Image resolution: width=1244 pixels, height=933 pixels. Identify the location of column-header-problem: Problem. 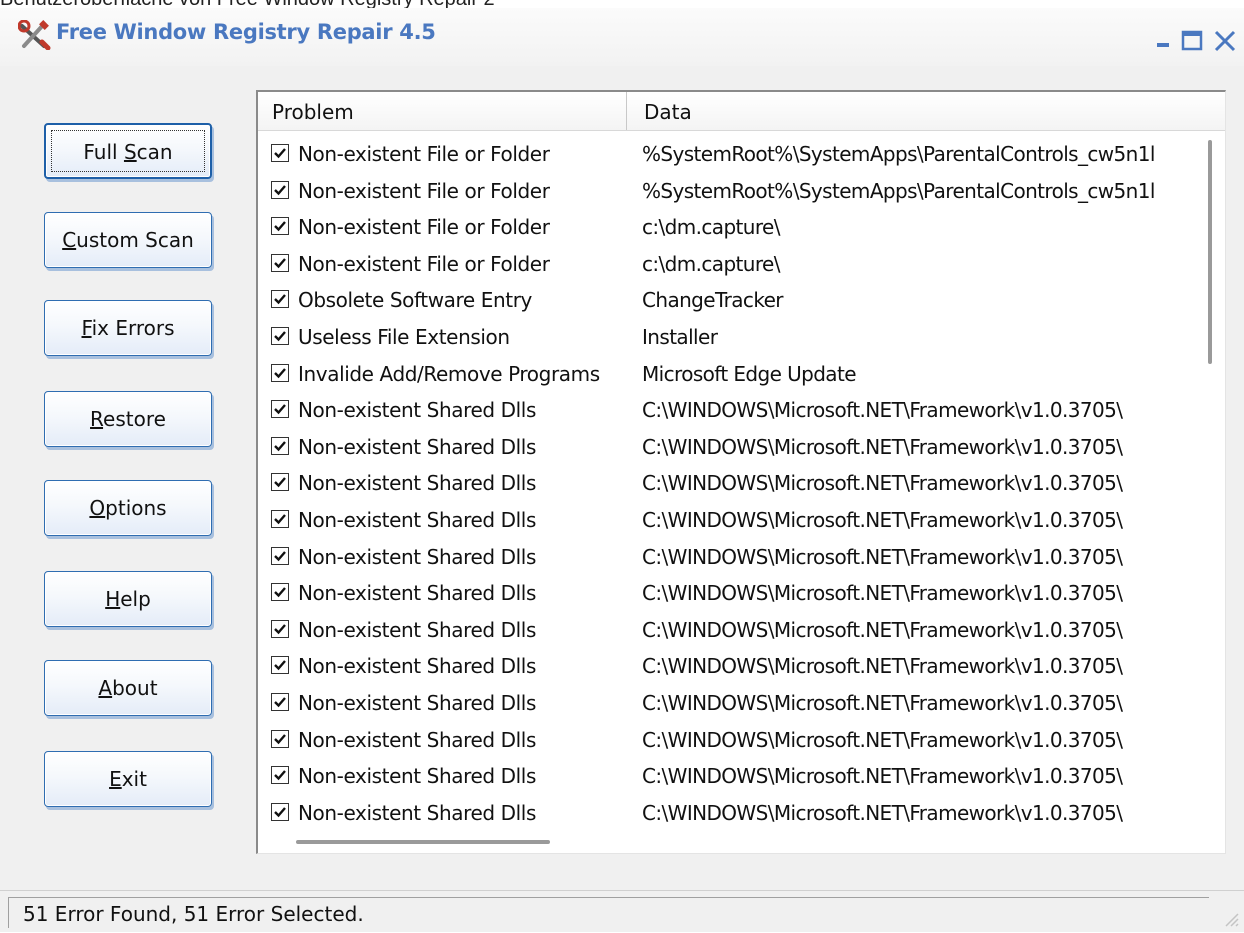
(313, 111).